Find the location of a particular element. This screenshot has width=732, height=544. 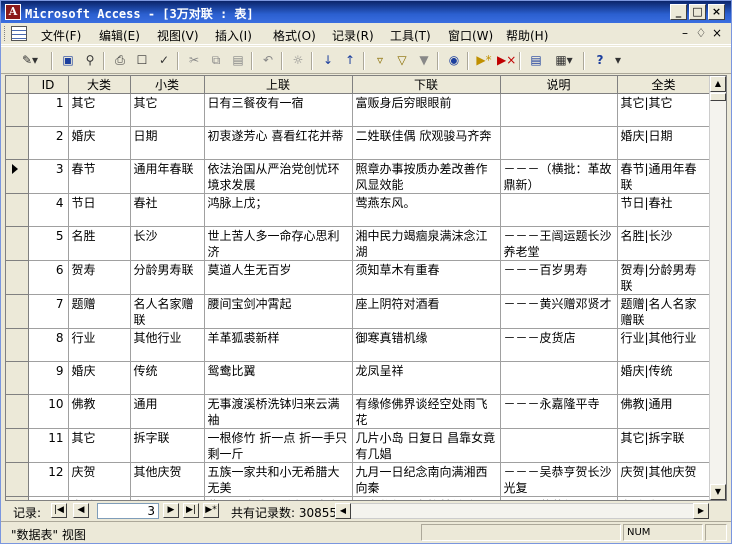

scroll-right-button: ▶ is located at coordinates (701, 511).